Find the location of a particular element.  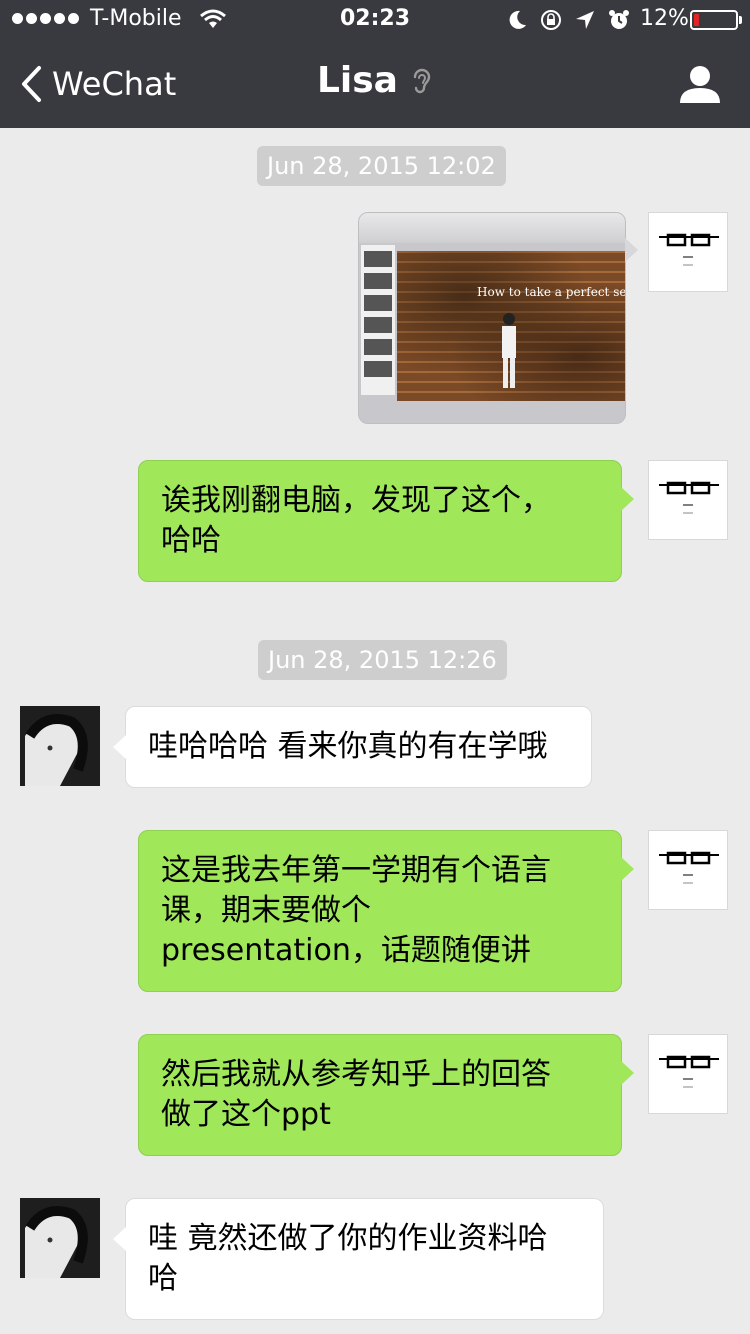

message-bubble-incoming: 哇哈哈哈 看来你真的有在学哦 is located at coordinates (352, 747).